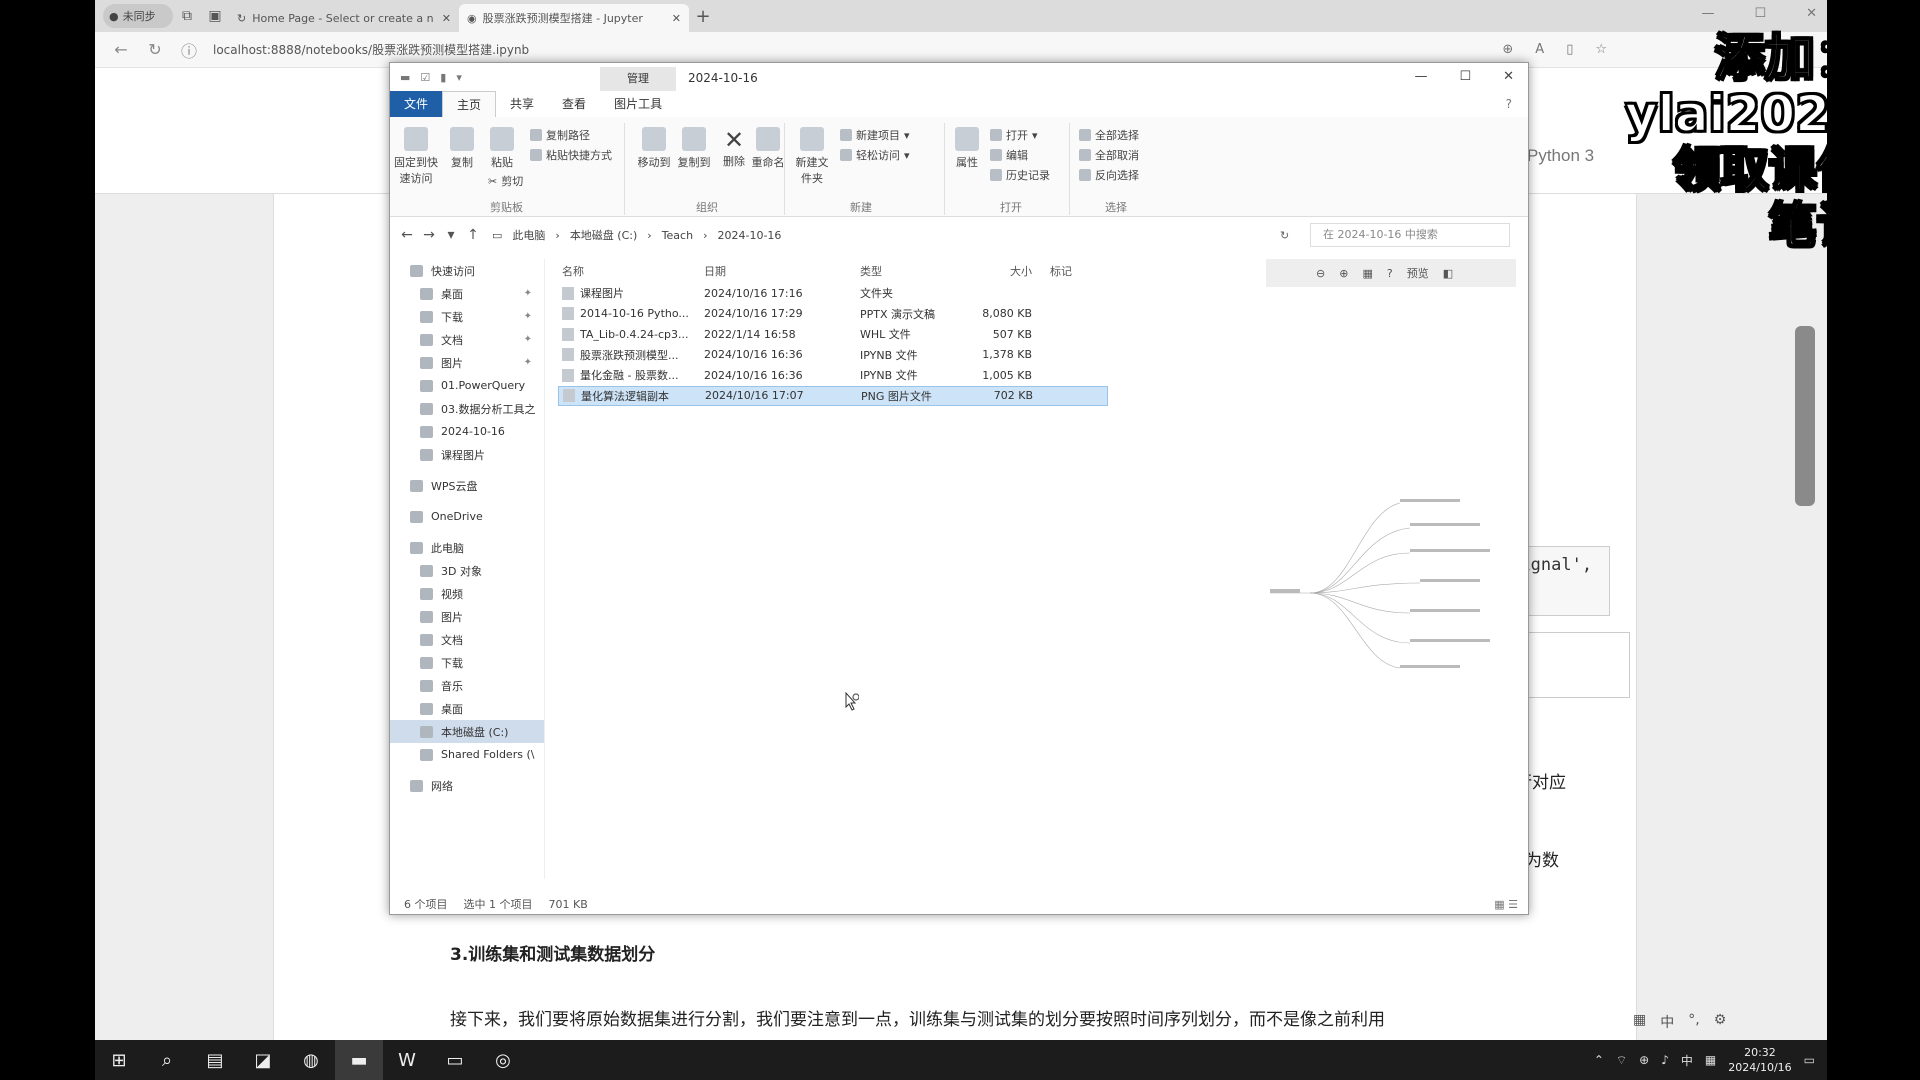 This screenshot has width=1920, height=1080. Describe the element at coordinates (1639, 1022) in the screenshot. I see `ime-icon: ▦` at that location.